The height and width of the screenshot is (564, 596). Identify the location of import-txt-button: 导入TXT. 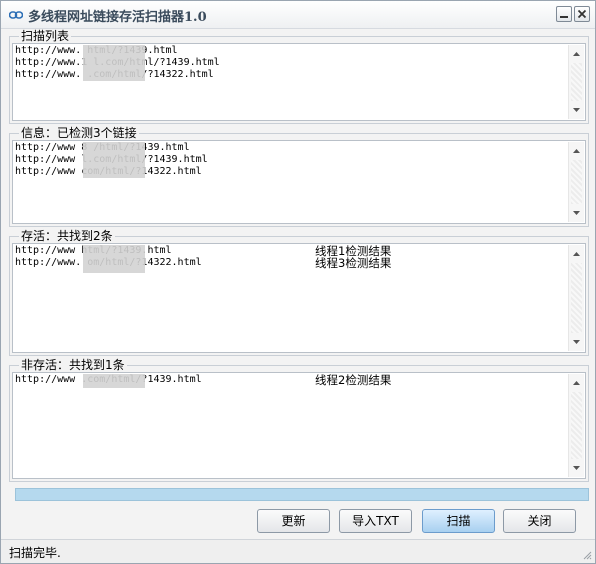
(375, 521).